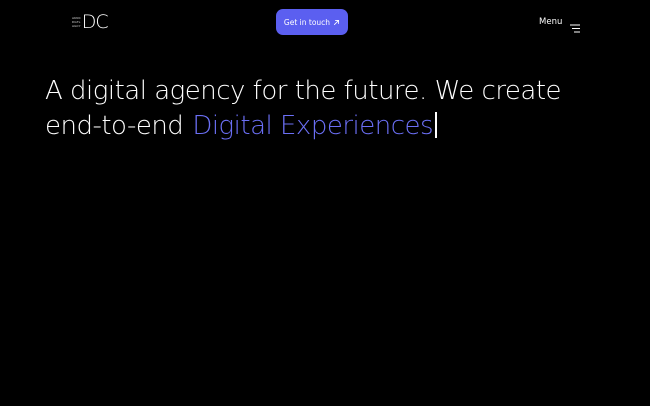  I want to click on menu-button: Menu, so click(560, 23).